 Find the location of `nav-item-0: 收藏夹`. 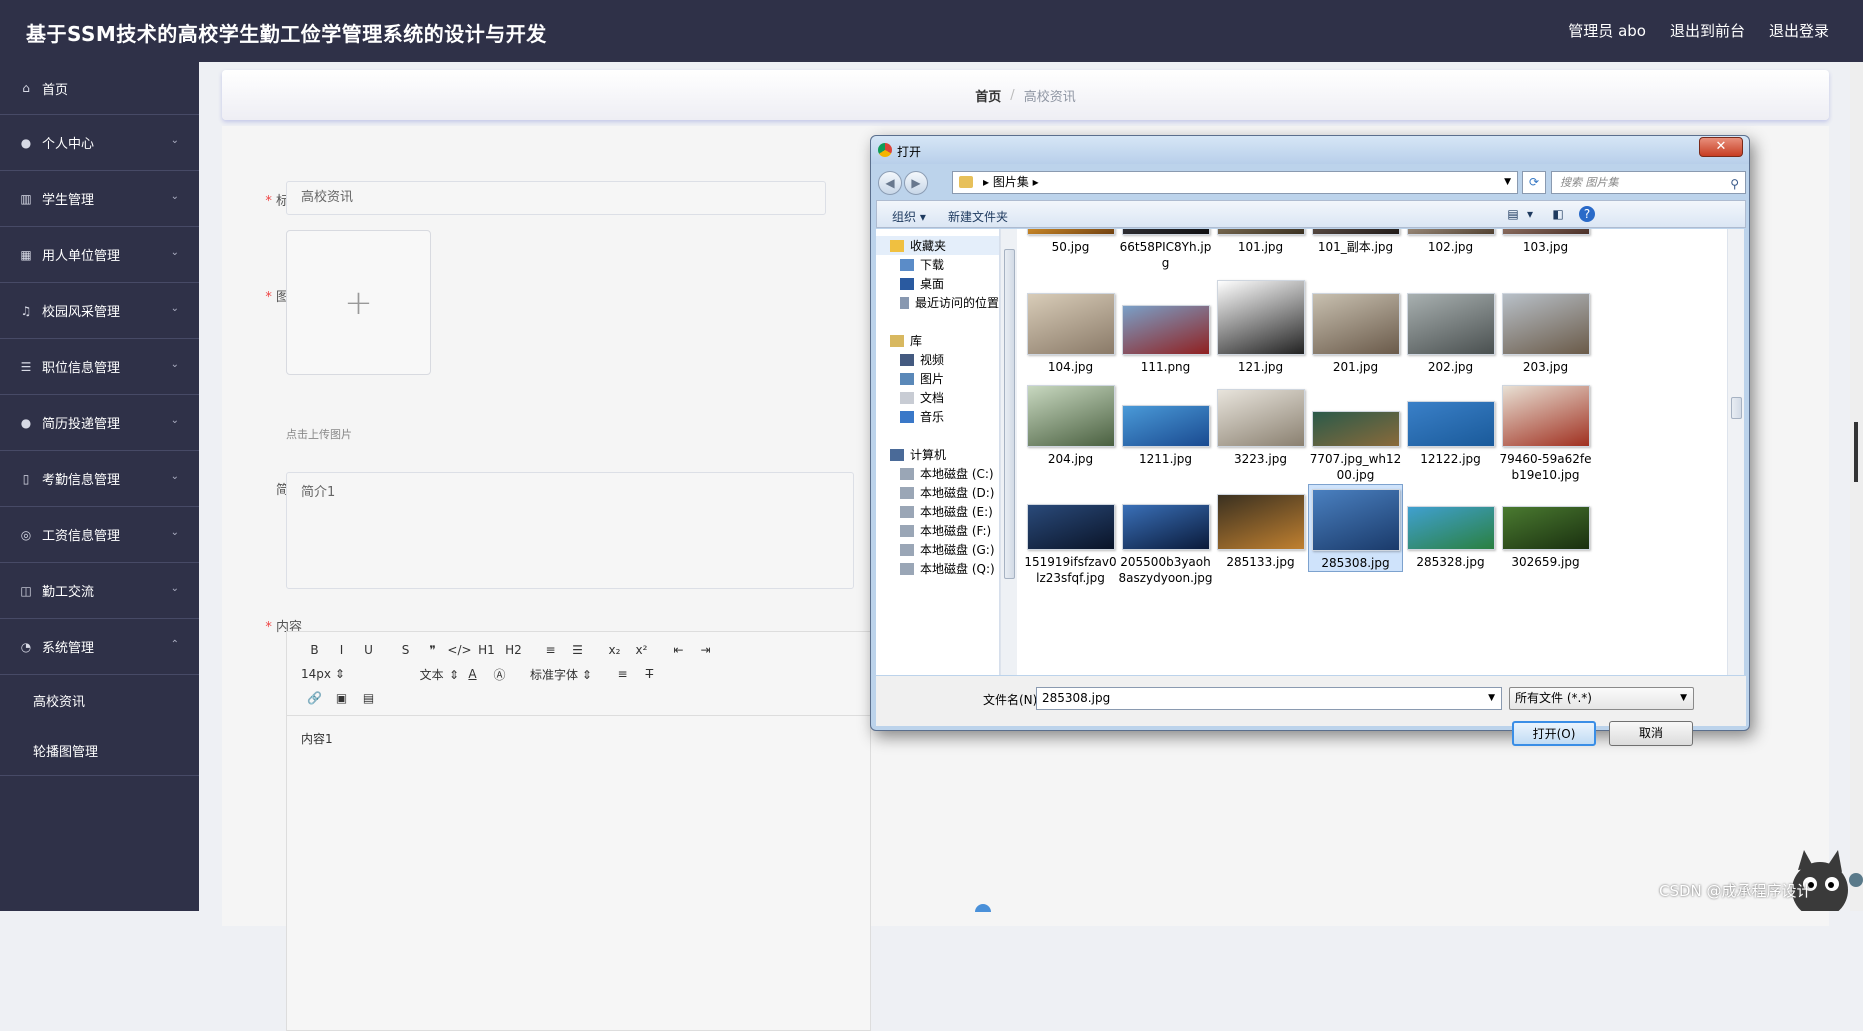

nav-item-0: 收藏夹 is located at coordinates (937, 245).